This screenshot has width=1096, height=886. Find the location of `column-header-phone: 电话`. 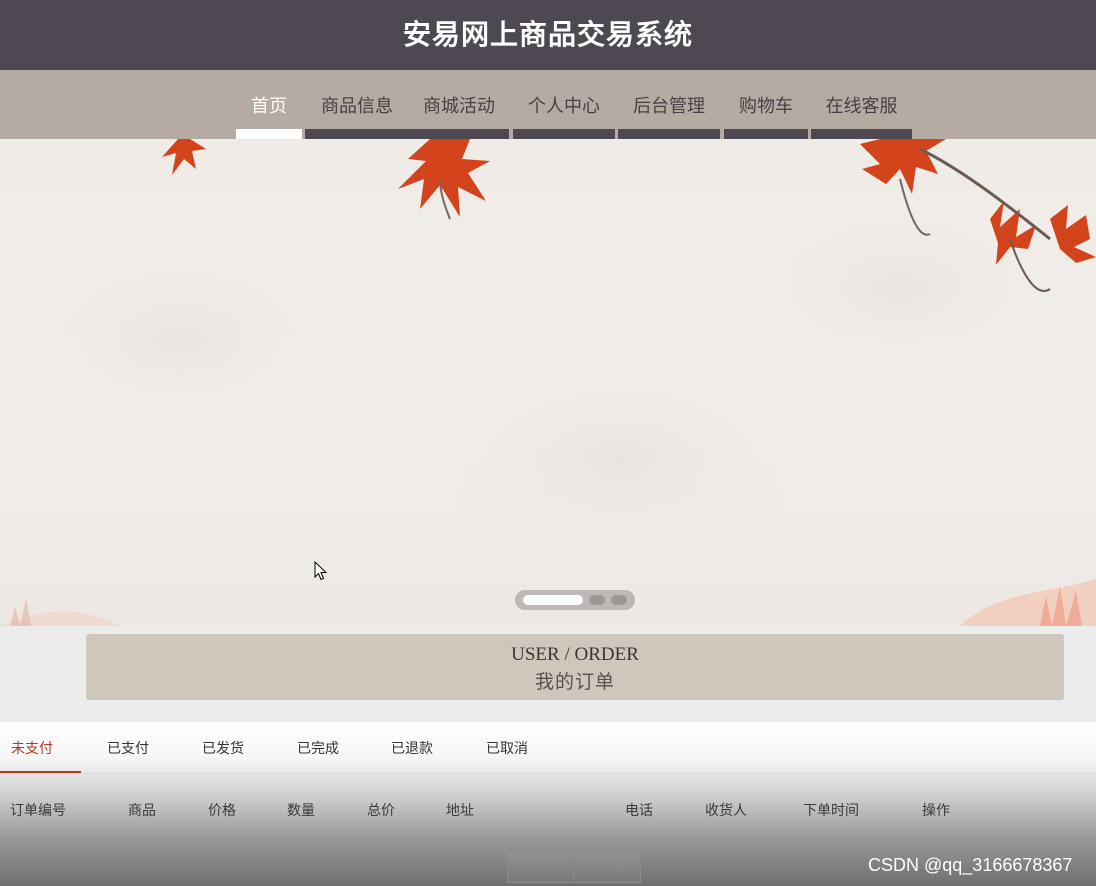

column-header-phone: 电话 is located at coordinates (639, 811).